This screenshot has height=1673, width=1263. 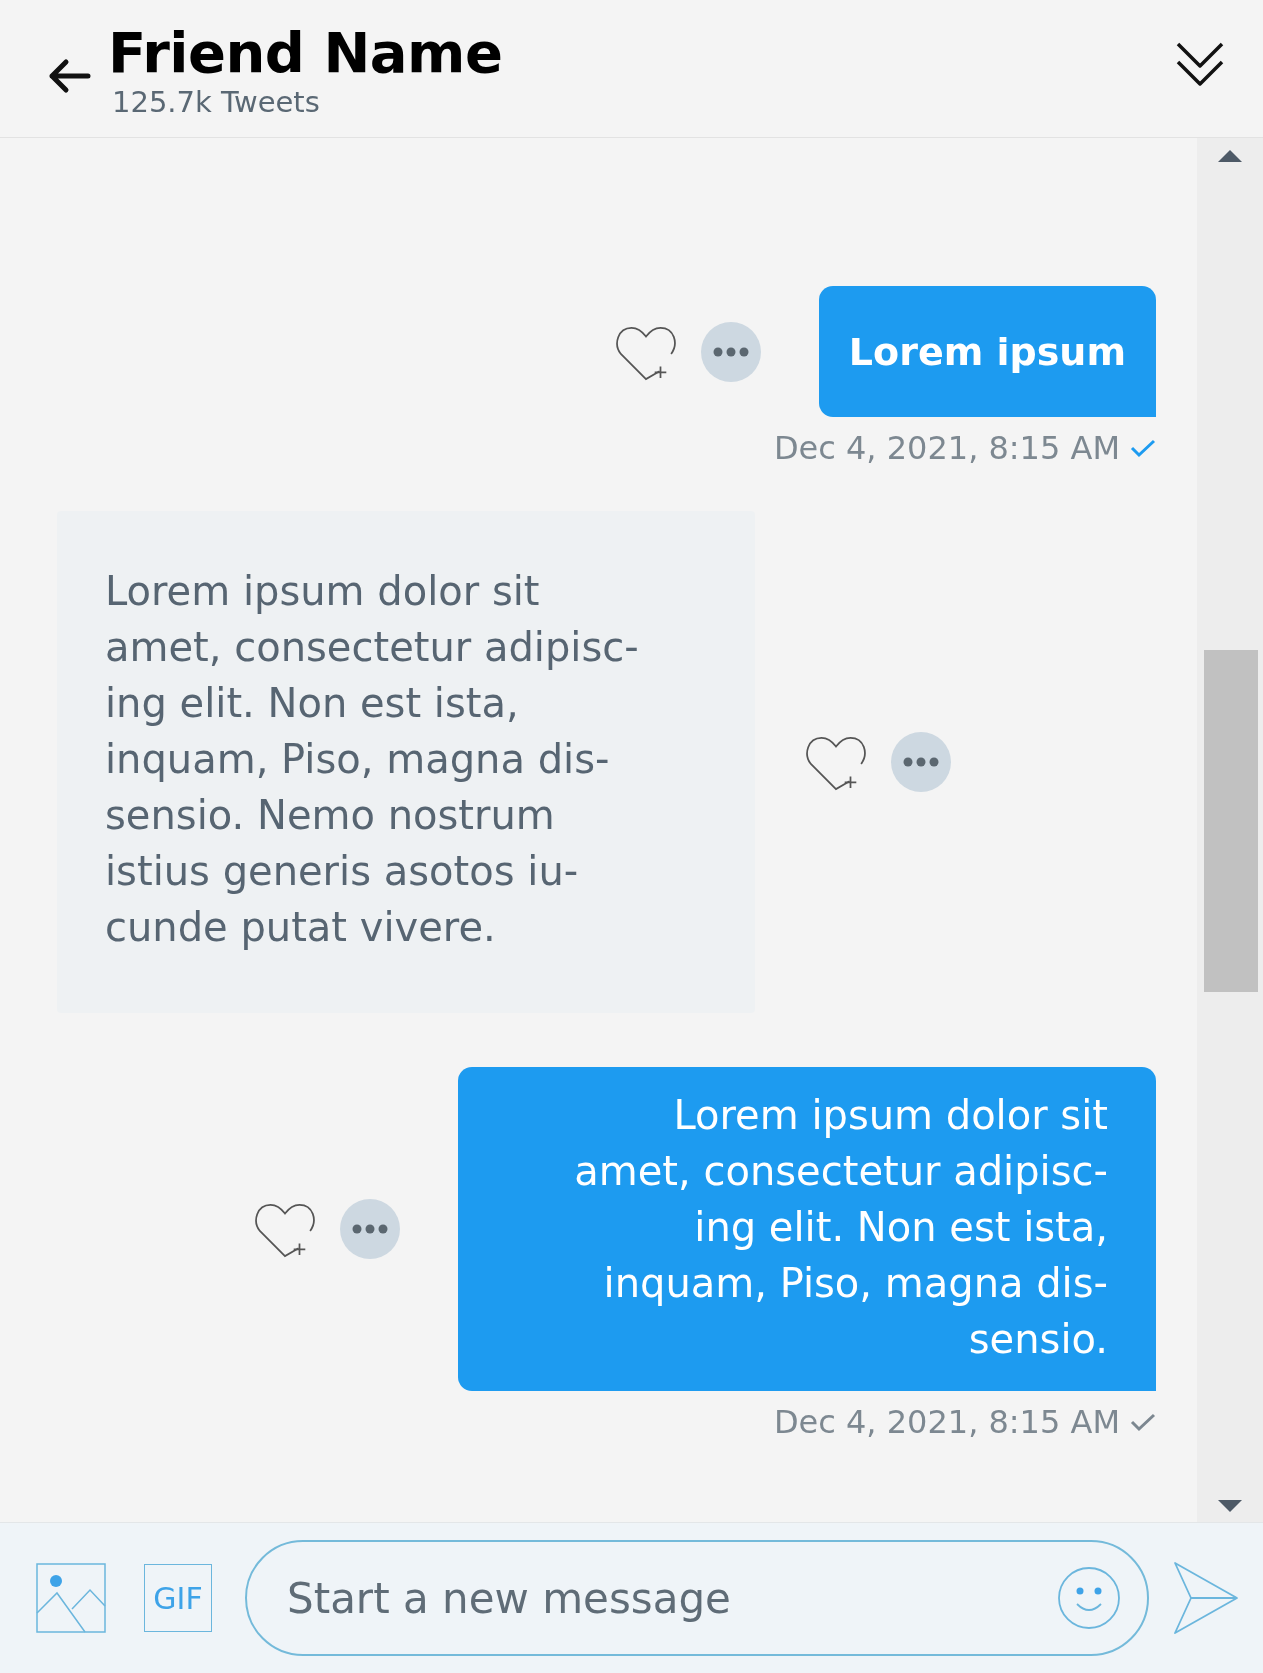 What do you see at coordinates (807, 1229) in the screenshot?
I see `message-bubble: Lorem ipsum dolor sit amet, consectetur adipisc- ing elit. Non est ista, inquam, Piso, magna dis- sensio.` at bounding box center [807, 1229].